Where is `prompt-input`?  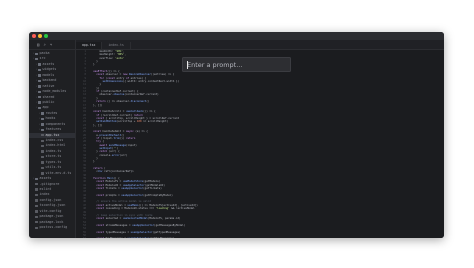
prompt-input is located at coordinates (238, 64).